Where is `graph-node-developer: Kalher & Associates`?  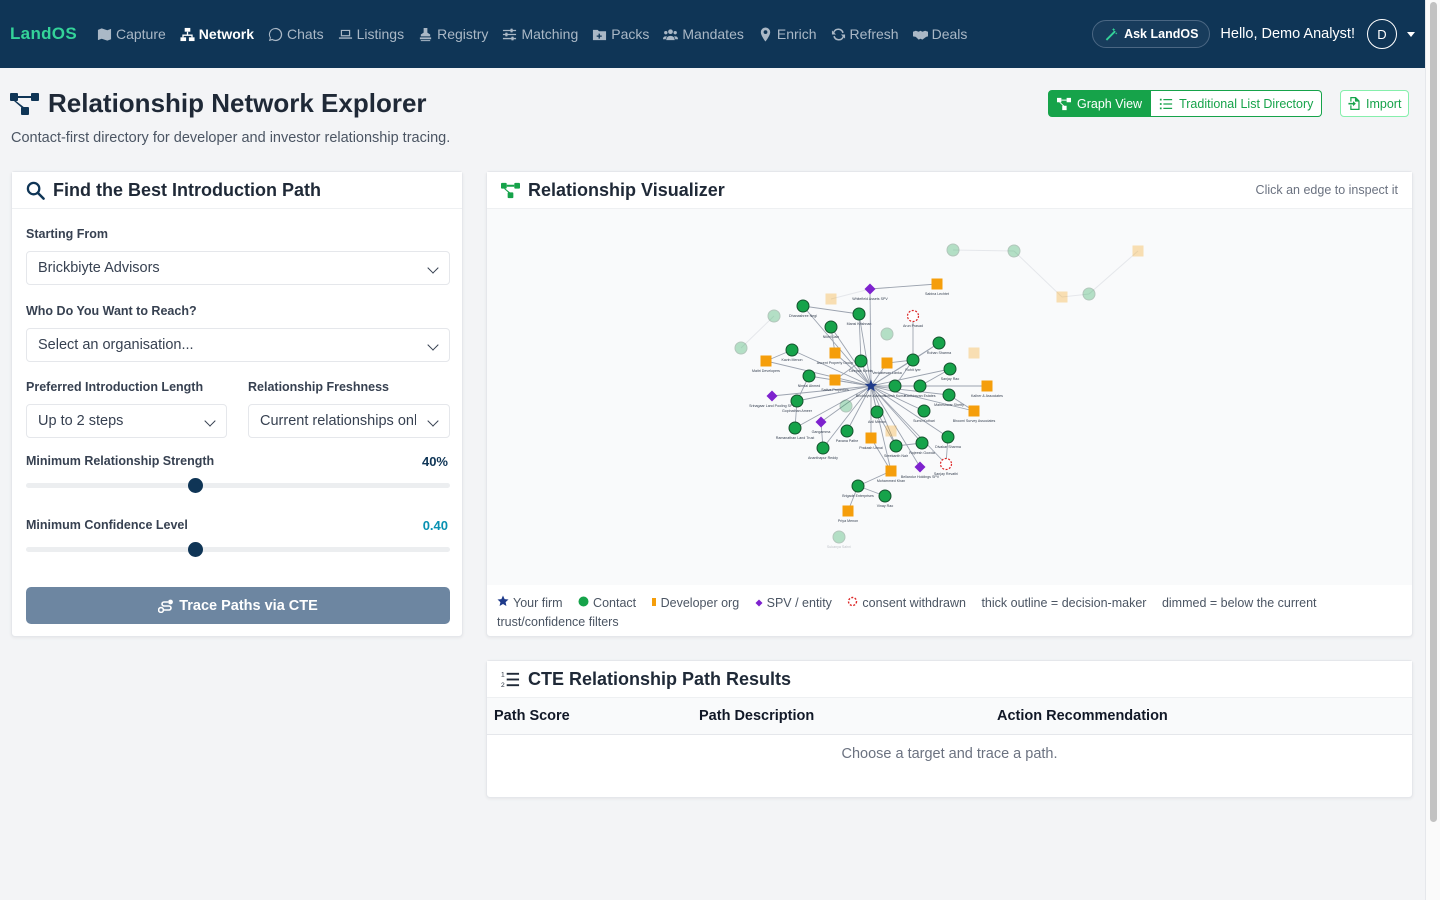 graph-node-developer: Kalher & Associates is located at coordinates (987, 389).